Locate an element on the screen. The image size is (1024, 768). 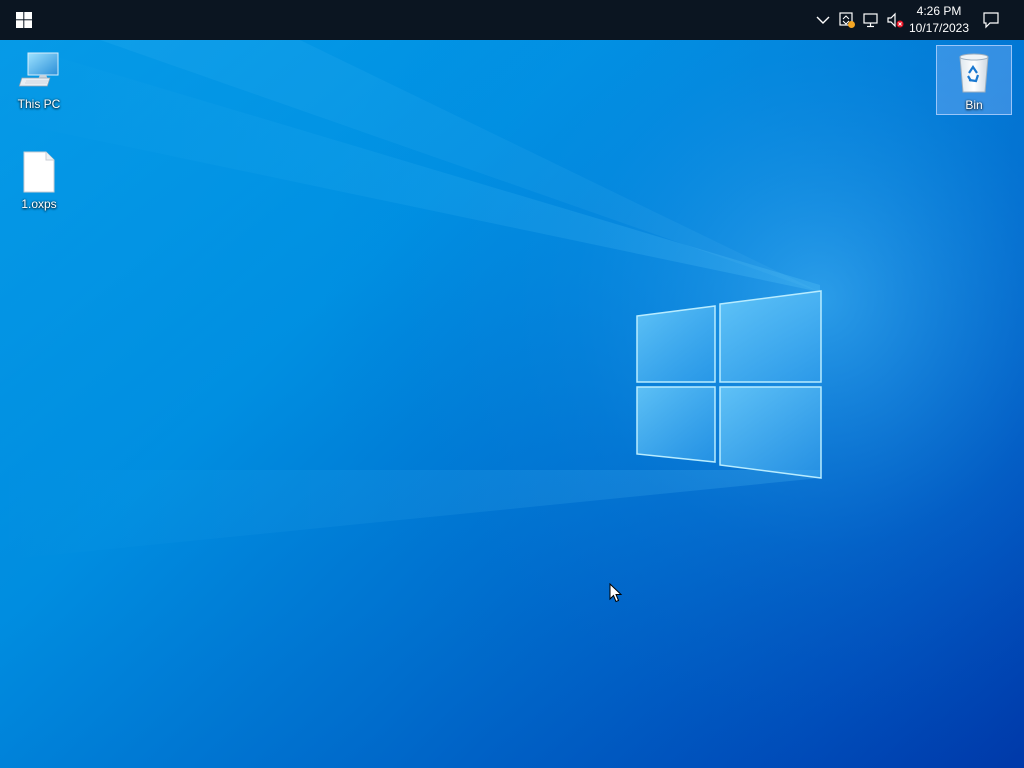
network-tray-button is located at coordinates (871, 20).